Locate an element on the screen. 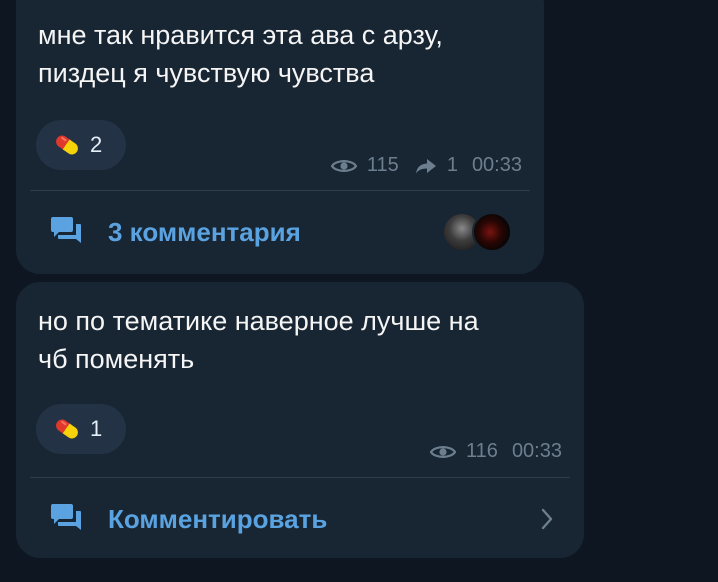  comments-button: 3 комментария is located at coordinates (282, 232).